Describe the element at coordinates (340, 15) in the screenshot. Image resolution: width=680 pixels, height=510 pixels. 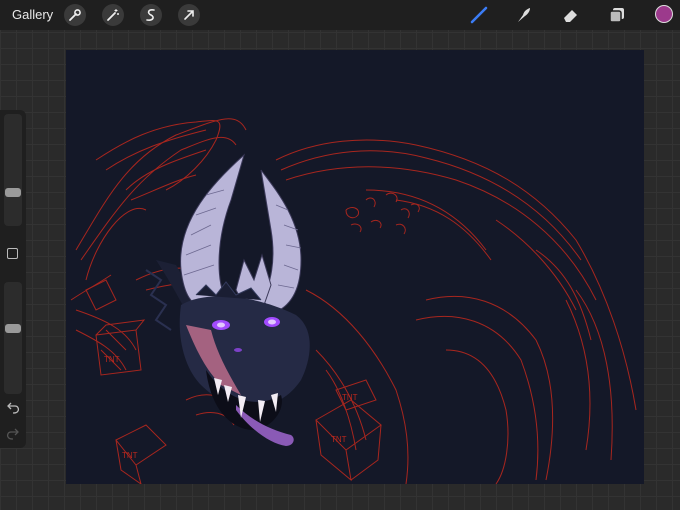
I see `top-toolbar: Gallery` at that location.